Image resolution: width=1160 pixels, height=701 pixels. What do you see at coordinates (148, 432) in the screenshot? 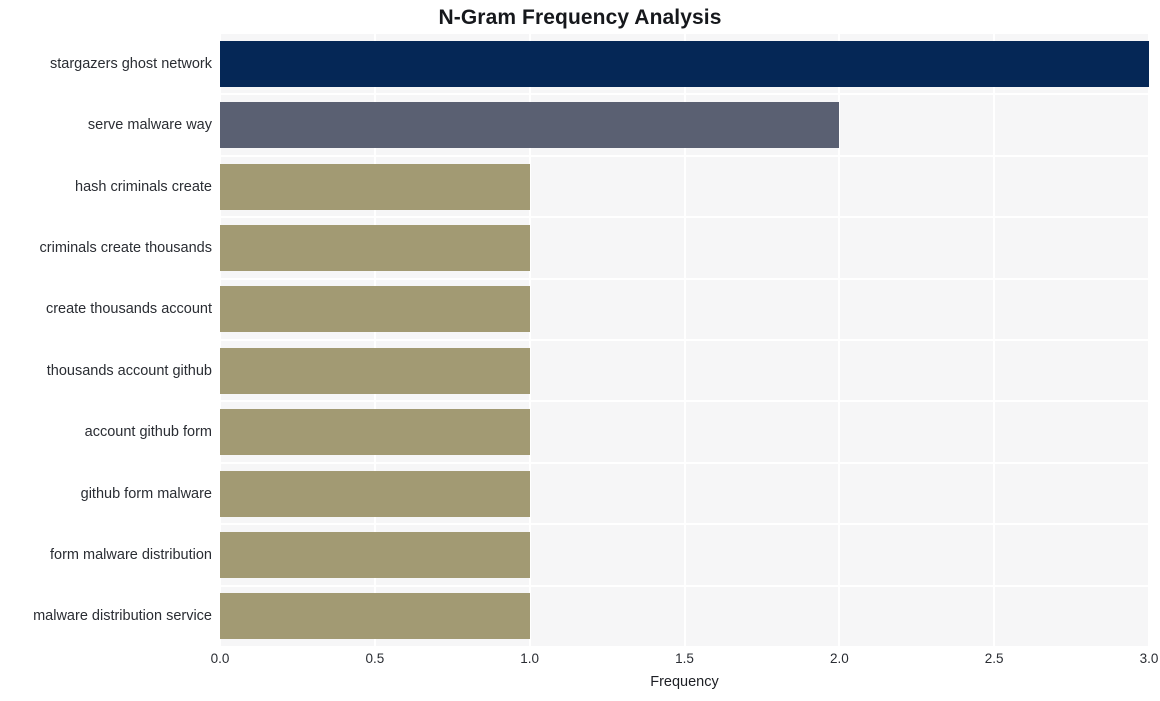
I see `y-axis-tick-label: account github form` at bounding box center [148, 432].